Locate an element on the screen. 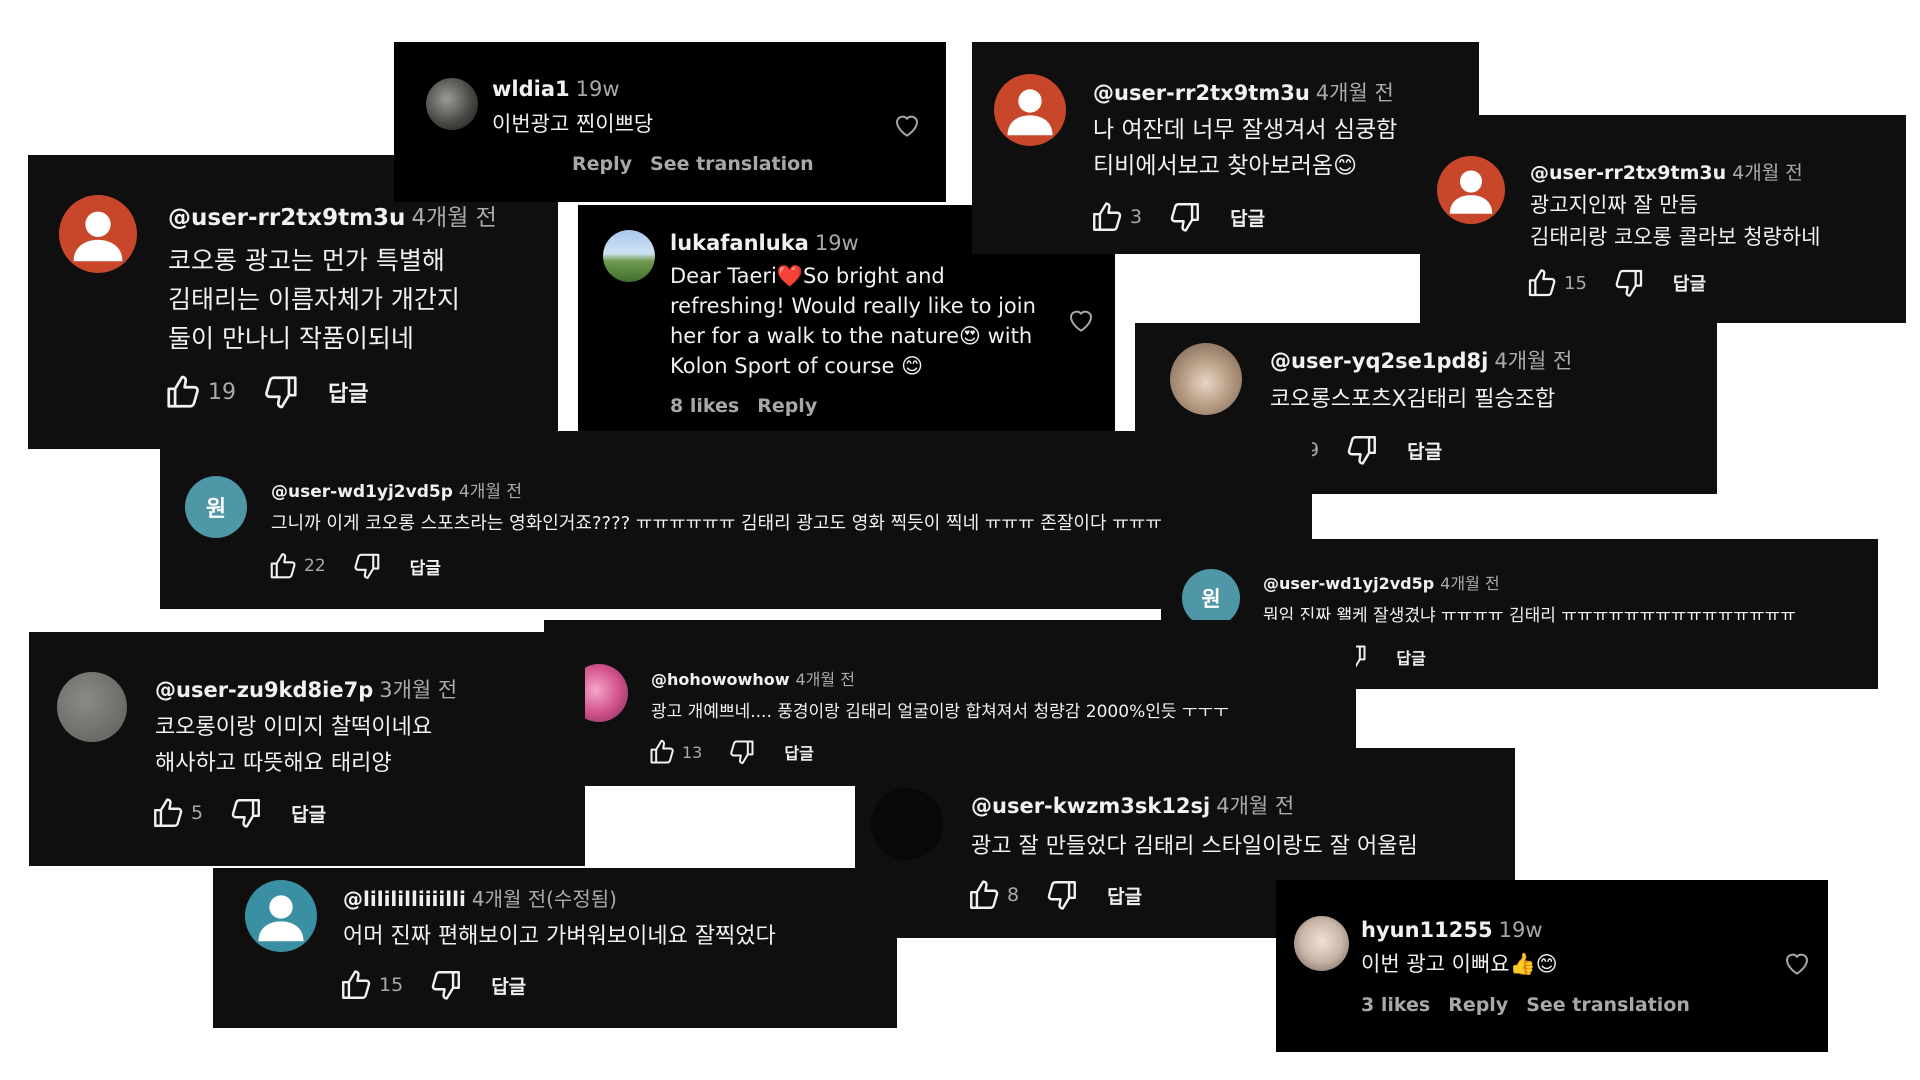  comment-actions: 5 답글 is located at coordinates (238, 813).